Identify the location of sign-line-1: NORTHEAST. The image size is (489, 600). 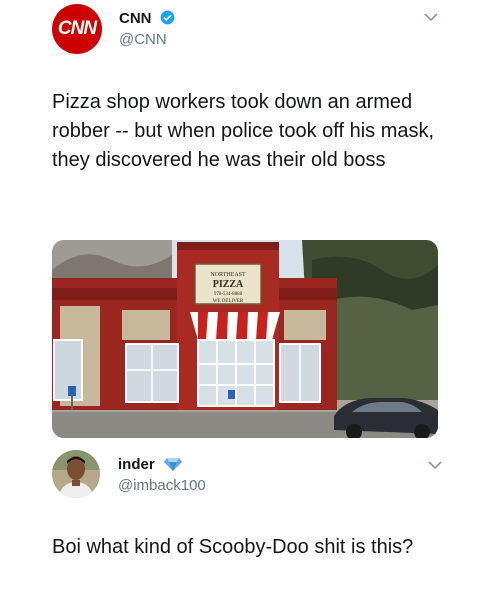
(228, 275).